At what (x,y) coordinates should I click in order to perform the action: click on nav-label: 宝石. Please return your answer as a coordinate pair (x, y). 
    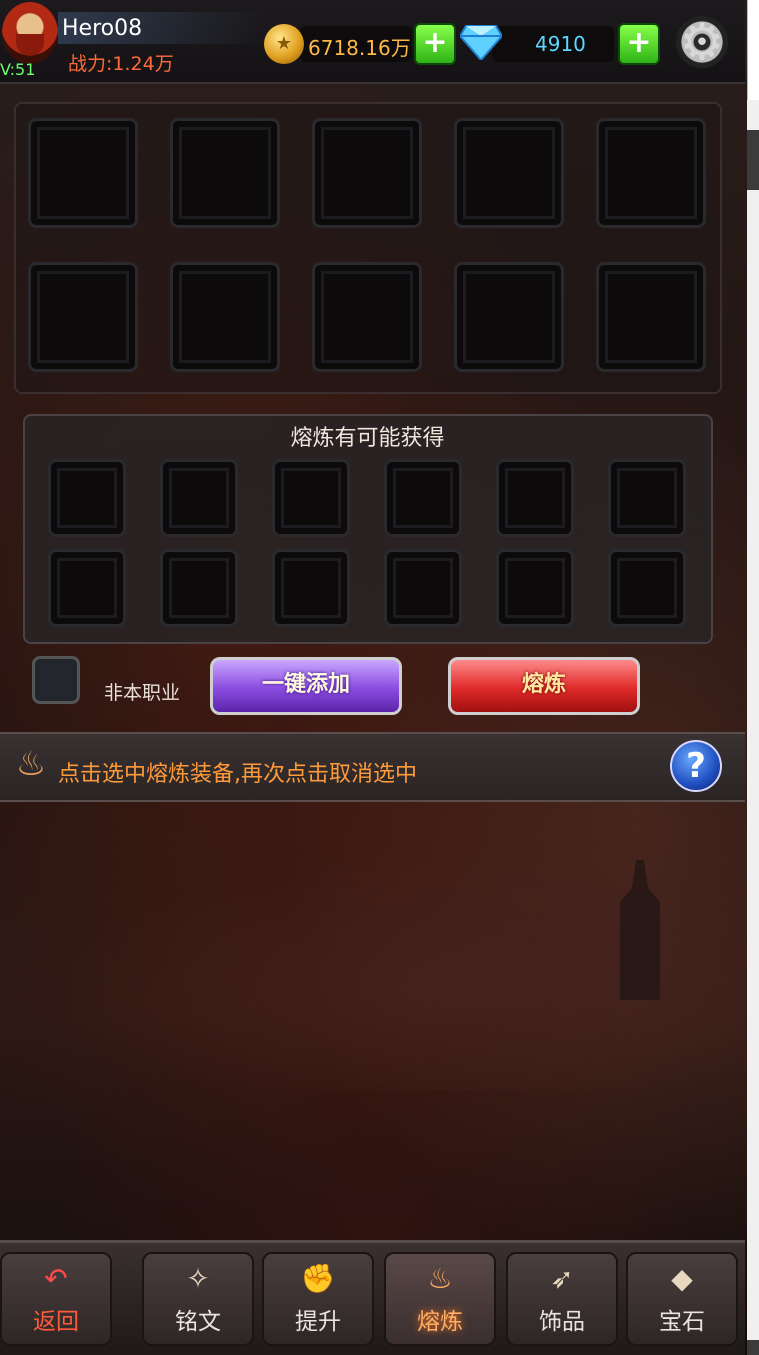
    Looking at the image, I should click on (682, 1322).